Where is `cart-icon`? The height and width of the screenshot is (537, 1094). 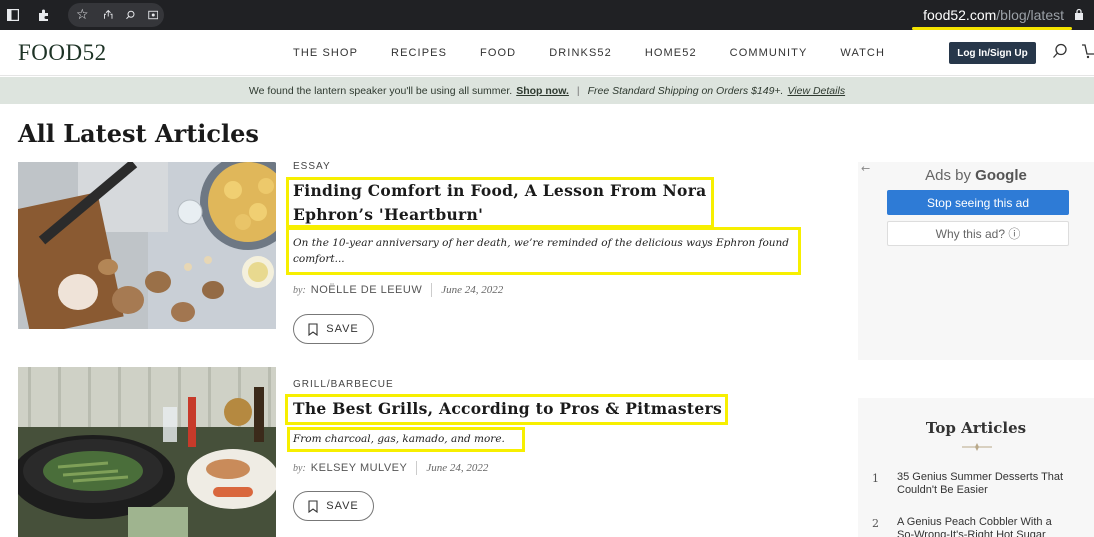
cart-icon is located at coordinates (1088, 51).